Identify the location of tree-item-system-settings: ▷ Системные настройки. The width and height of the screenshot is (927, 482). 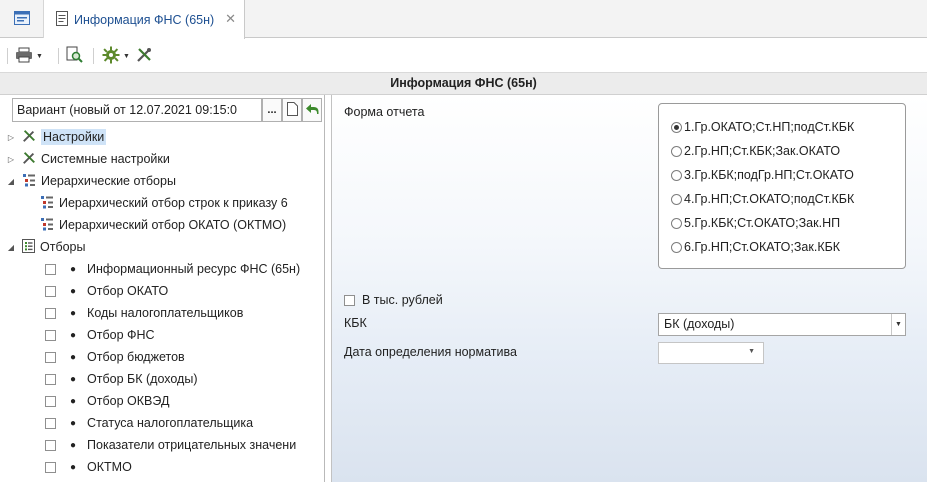
(88, 159).